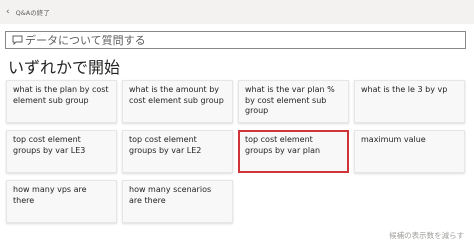 Image resolution: width=474 pixels, height=248 pixels. Describe the element at coordinates (64, 67) in the screenshot. I see `page-title: いずれかで開始` at that location.